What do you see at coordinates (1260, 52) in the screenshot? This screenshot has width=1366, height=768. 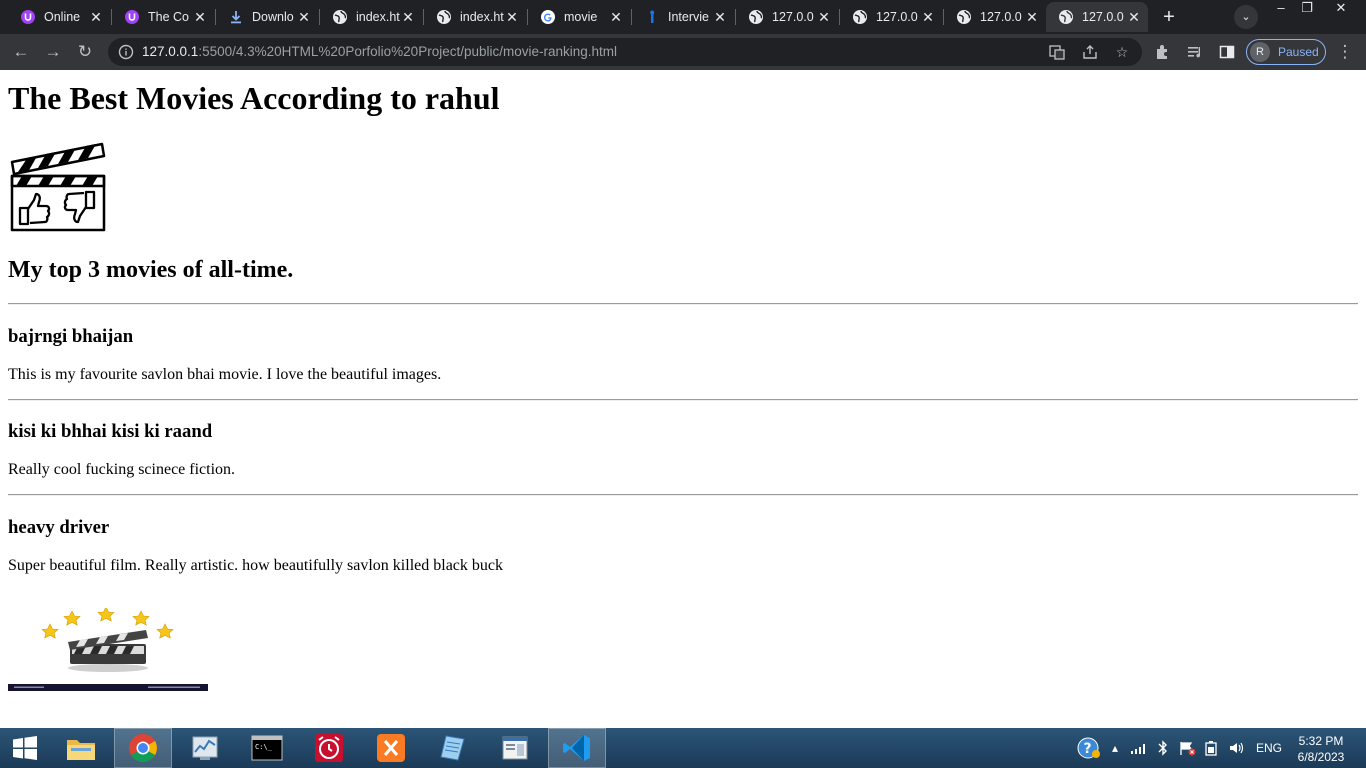 I see `avatar: R` at bounding box center [1260, 52].